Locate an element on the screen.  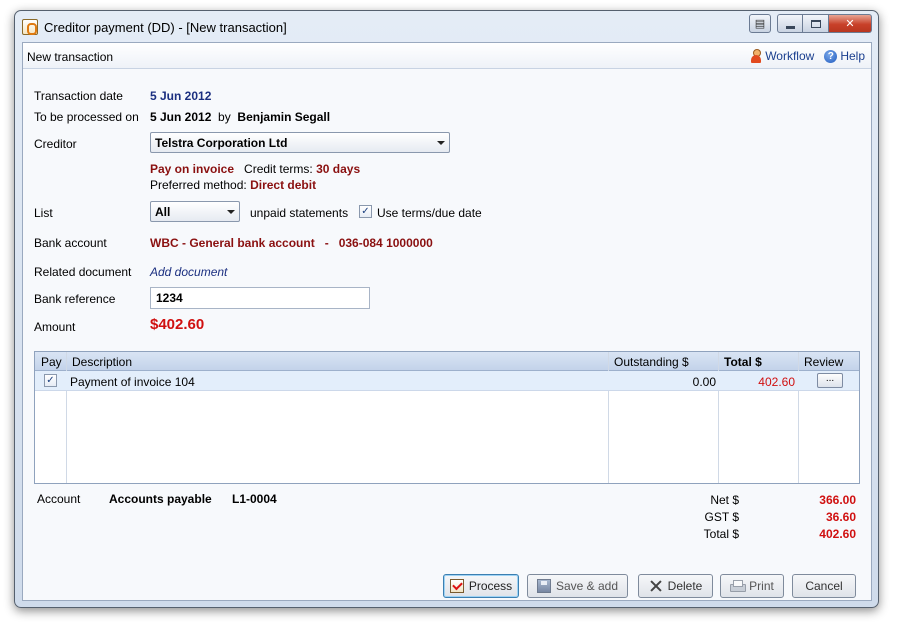
processed-on-line: 5 Jun 2012 by Benjamin Segall is located at coordinates (240, 117).